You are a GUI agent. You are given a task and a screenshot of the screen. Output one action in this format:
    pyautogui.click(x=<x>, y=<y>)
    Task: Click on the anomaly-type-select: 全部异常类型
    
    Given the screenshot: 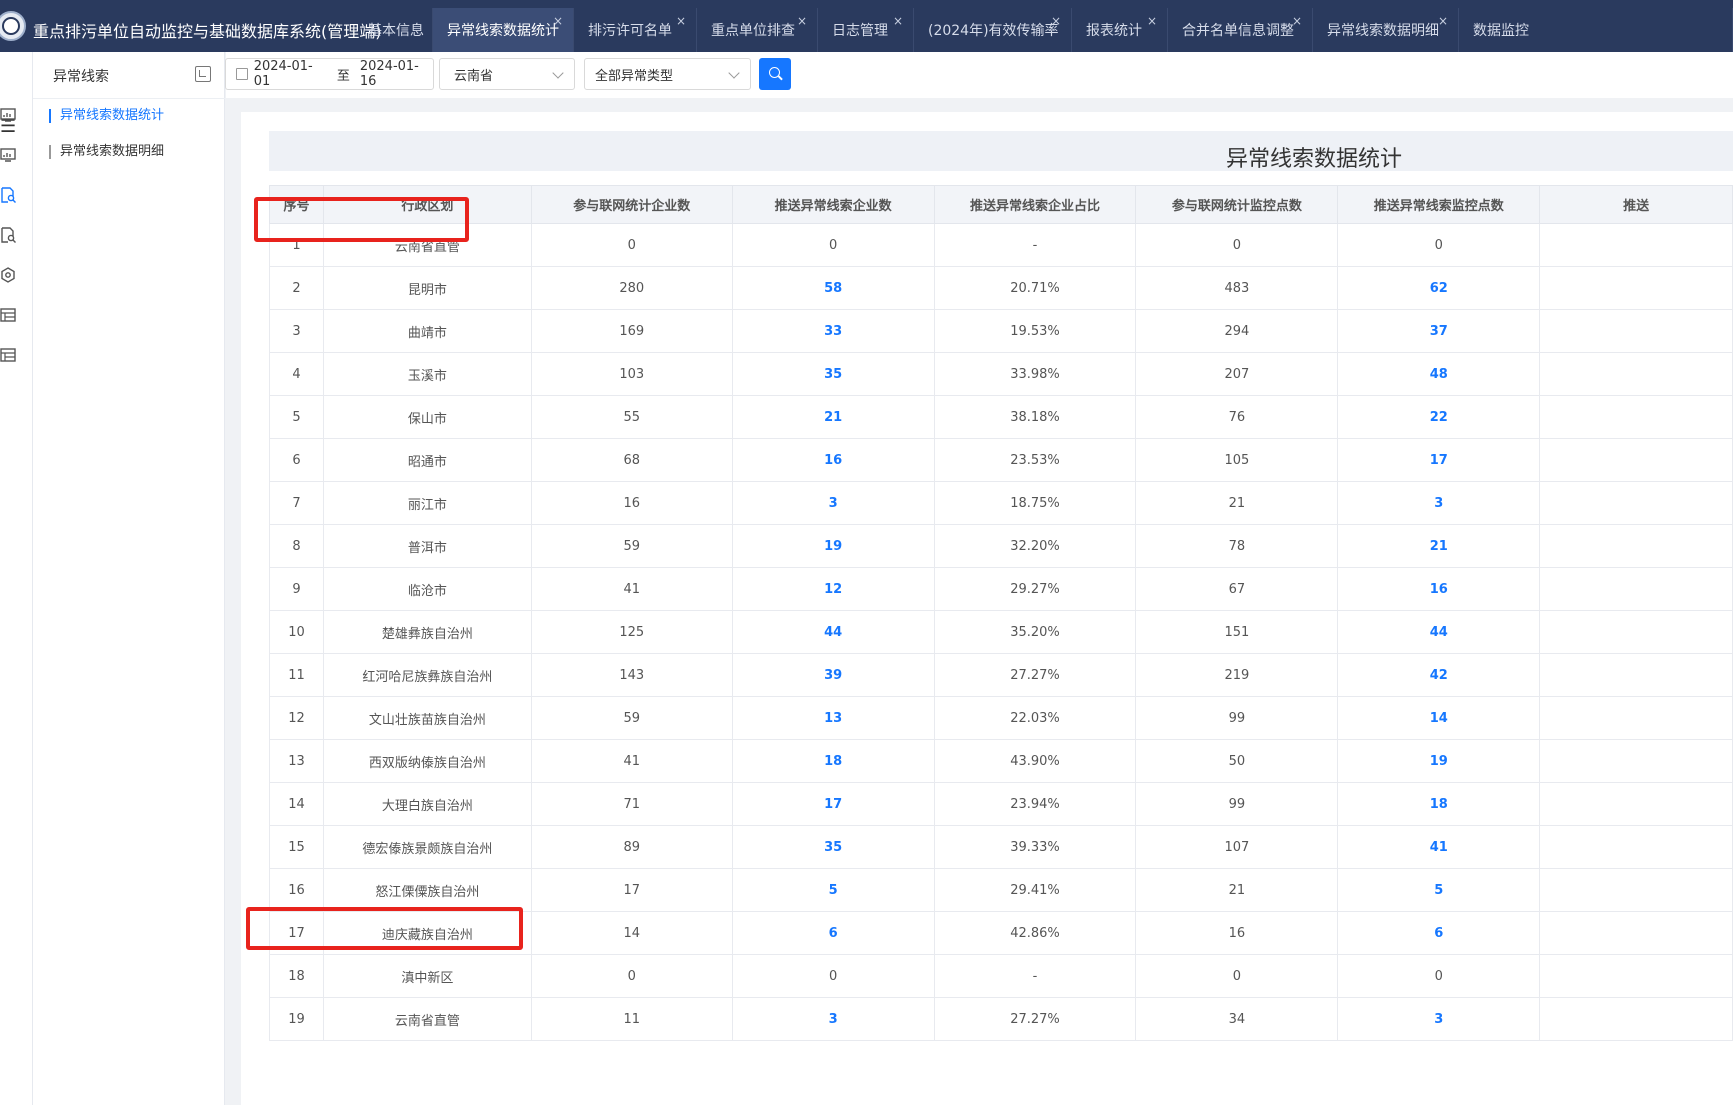 What is the action you would take?
    pyautogui.click(x=667, y=74)
    